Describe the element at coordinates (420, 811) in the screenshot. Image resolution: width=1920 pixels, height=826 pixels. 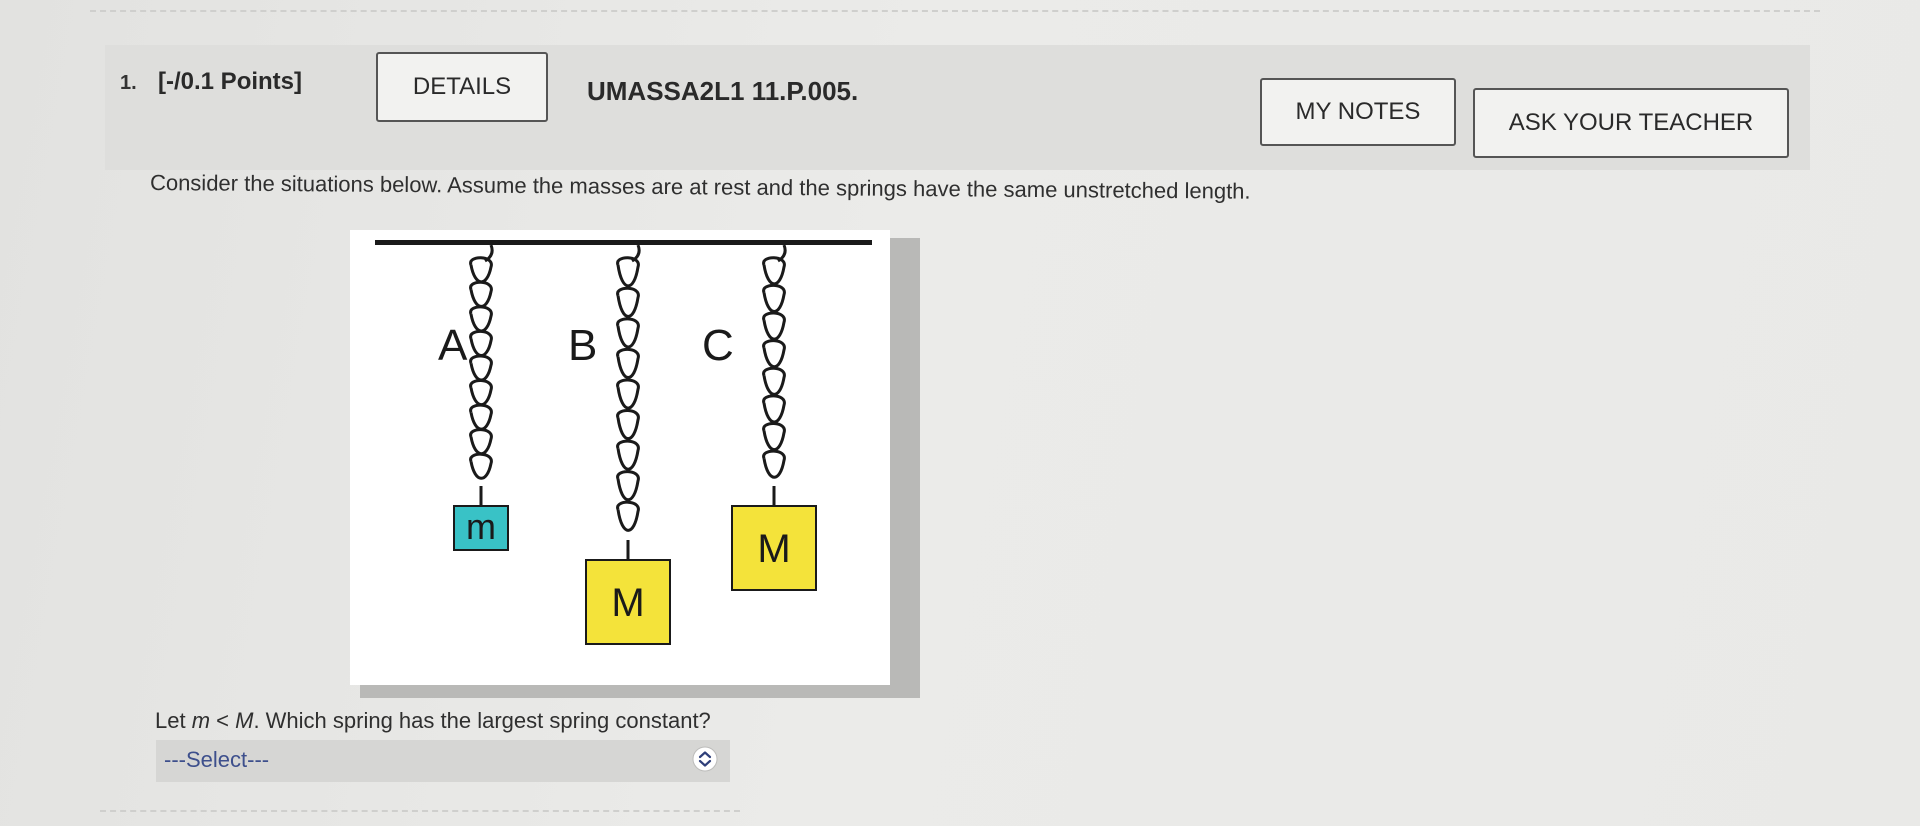
I see `bottom-divider` at that location.